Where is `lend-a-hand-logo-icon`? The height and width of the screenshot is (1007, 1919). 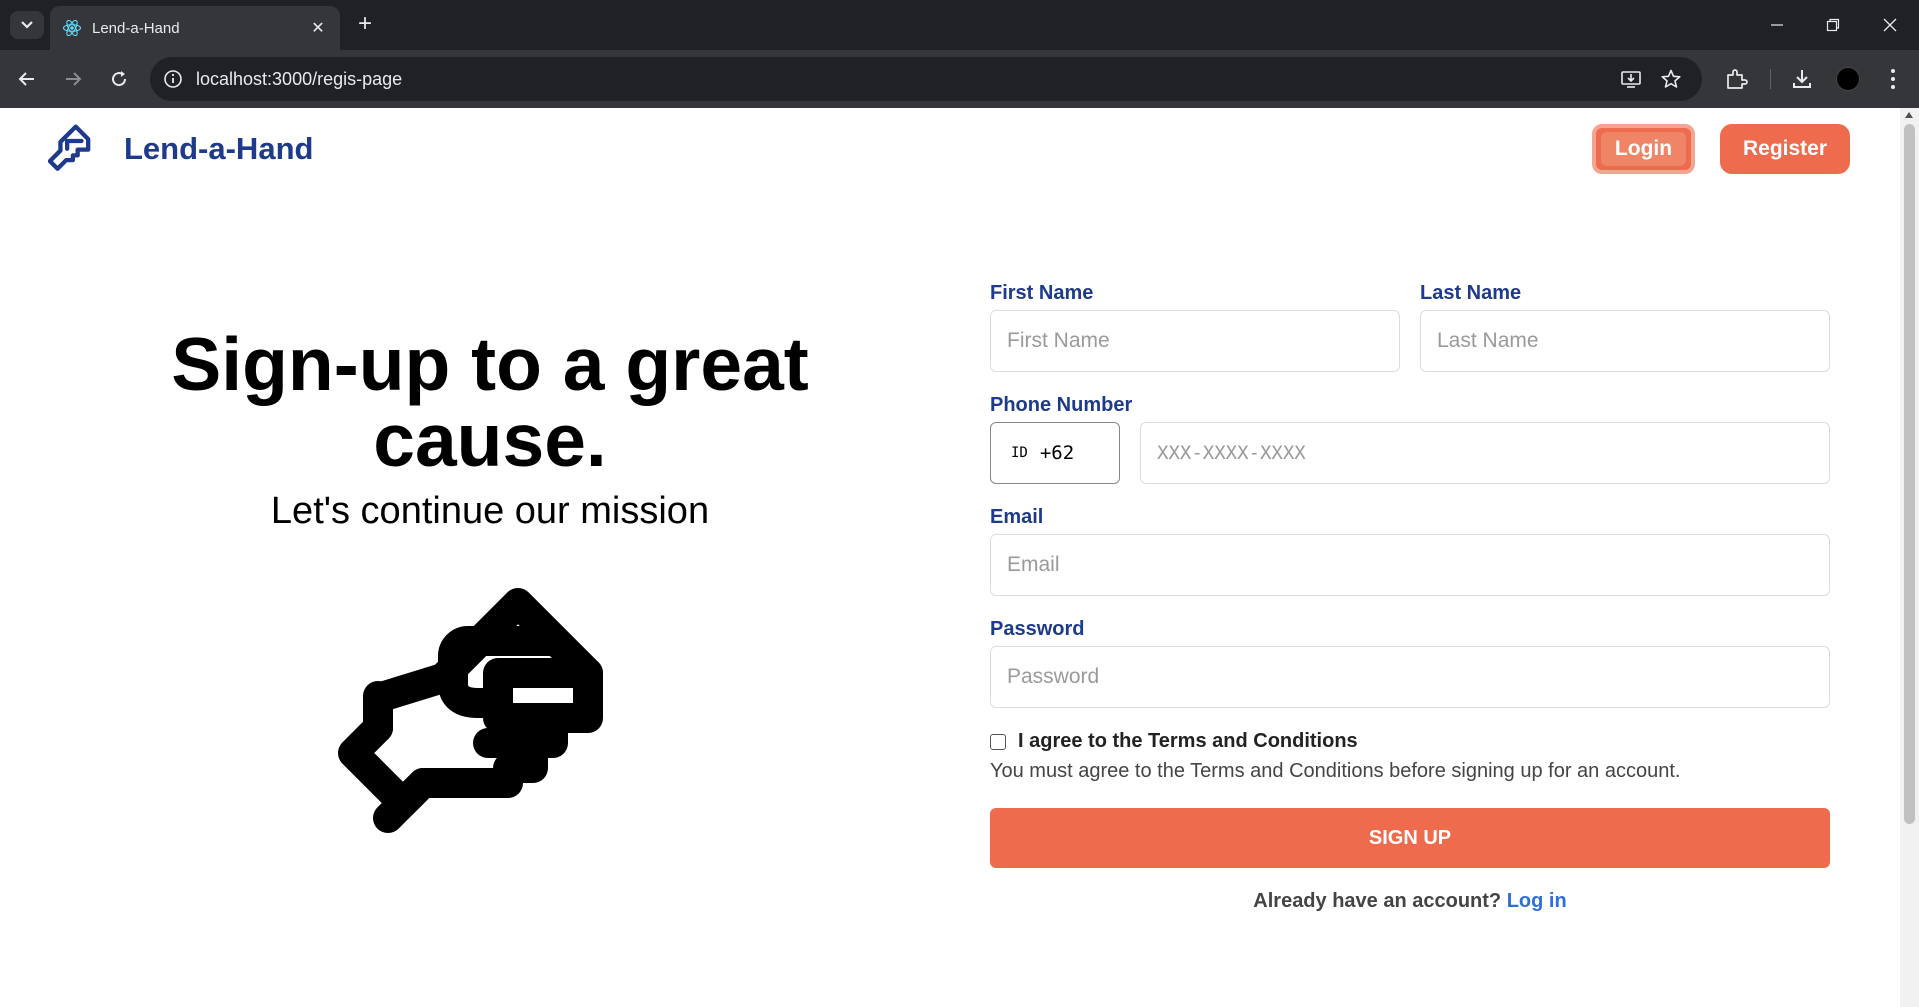
lend-a-hand-logo-icon is located at coordinates (73, 149).